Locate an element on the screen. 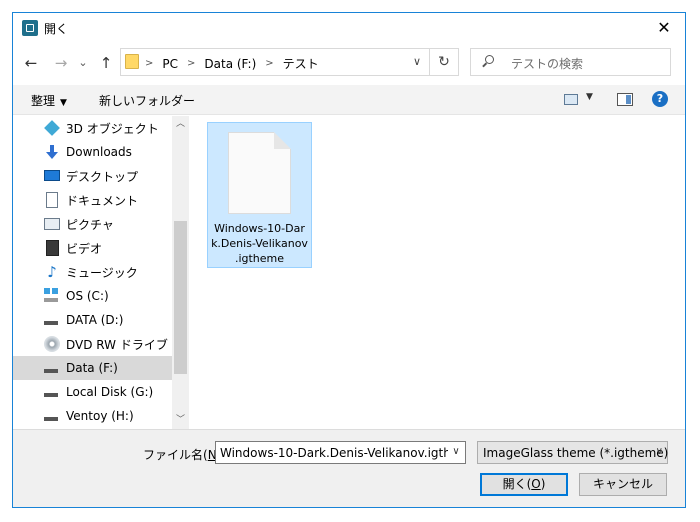 Image resolution: width=700 pixels, height=522 pixels. cancel-button: キャンセル is located at coordinates (623, 484).